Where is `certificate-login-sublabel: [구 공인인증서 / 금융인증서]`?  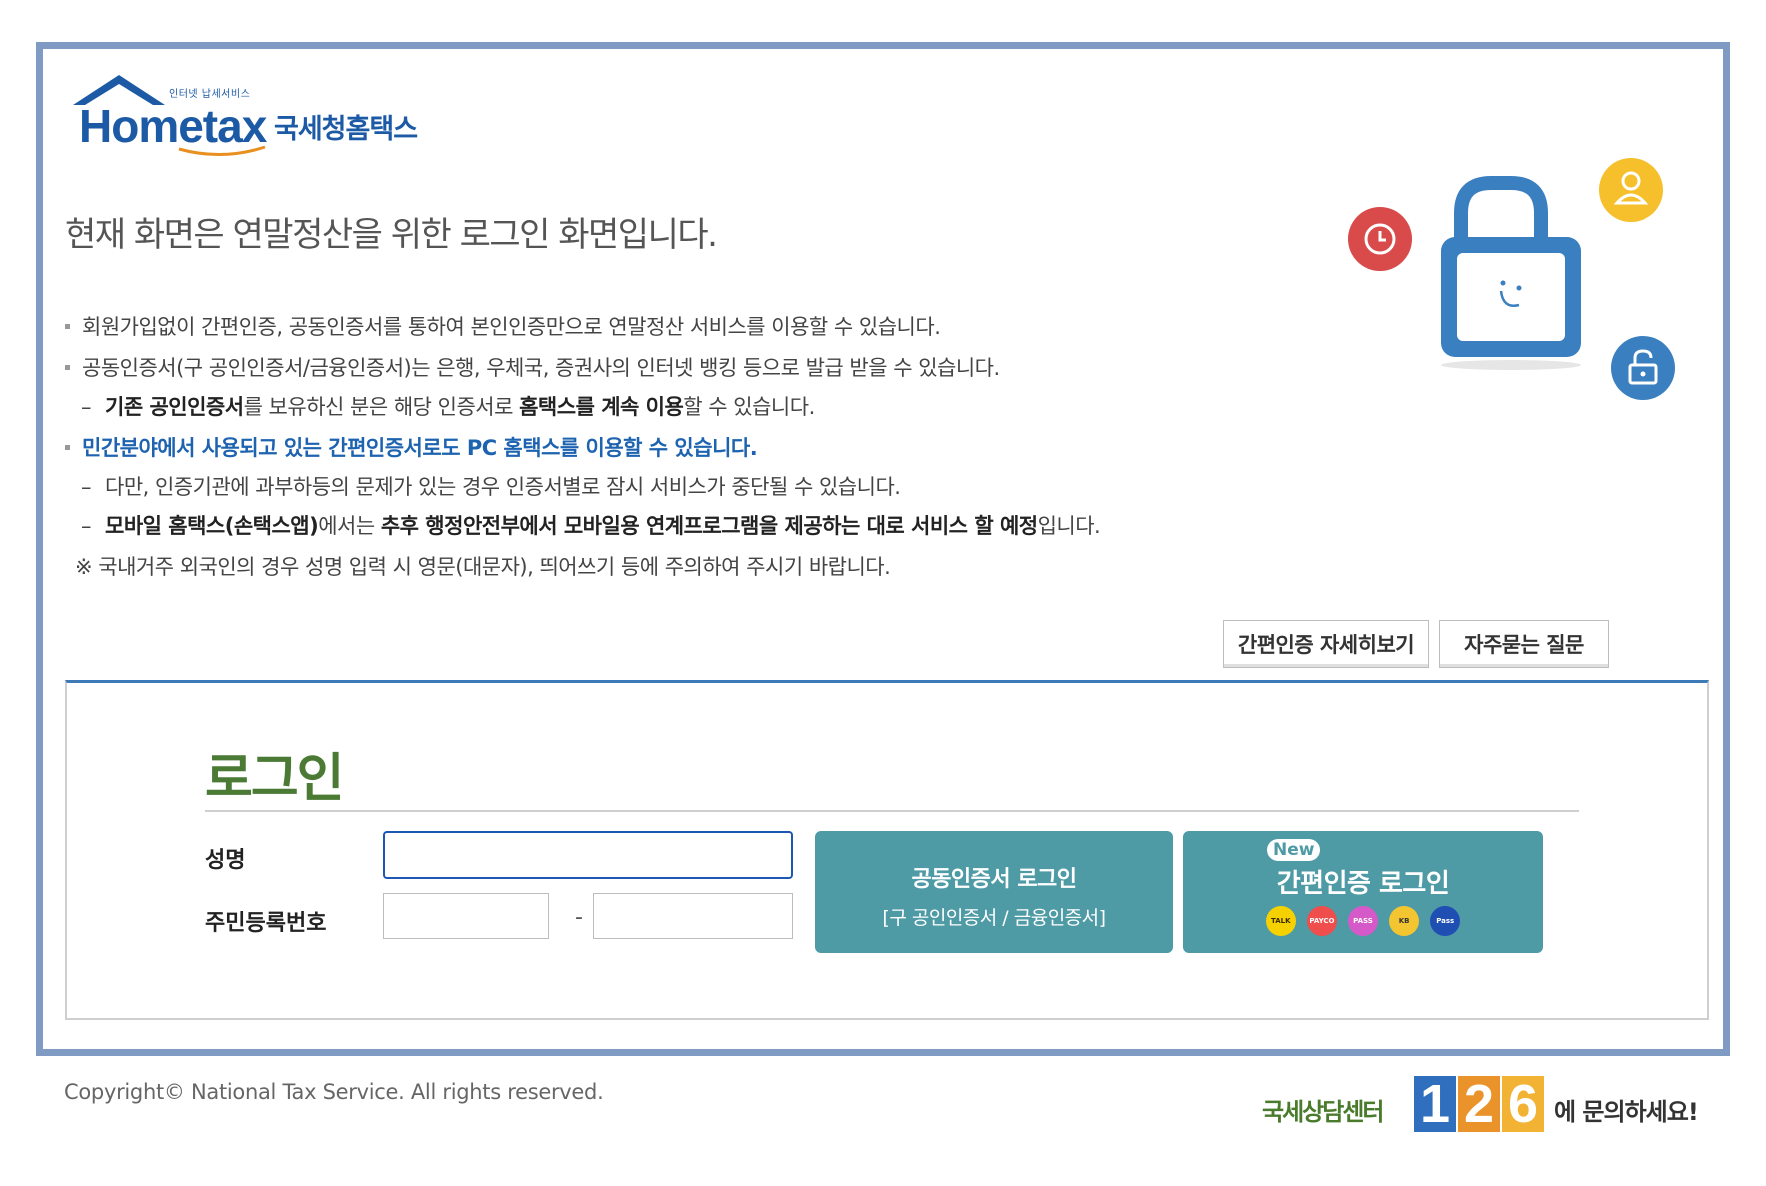
certificate-login-sublabel: [구 공인인증서 / 금융인증서] is located at coordinates (994, 918).